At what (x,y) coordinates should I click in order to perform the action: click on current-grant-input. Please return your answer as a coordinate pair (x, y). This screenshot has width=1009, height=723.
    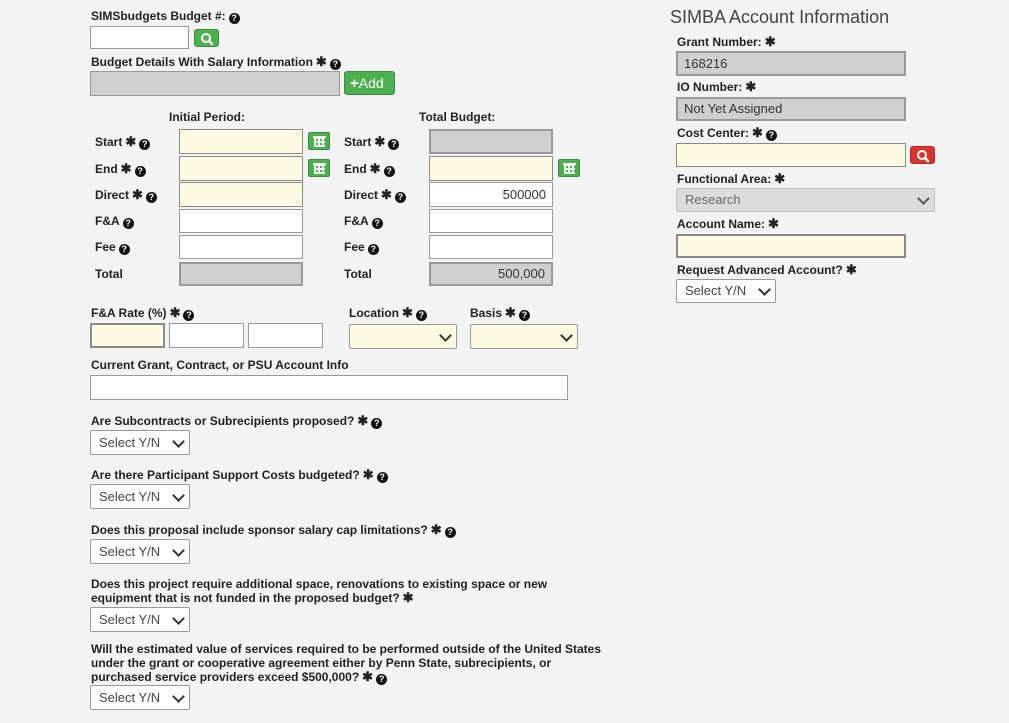
    Looking at the image, I should click on (329, 387).